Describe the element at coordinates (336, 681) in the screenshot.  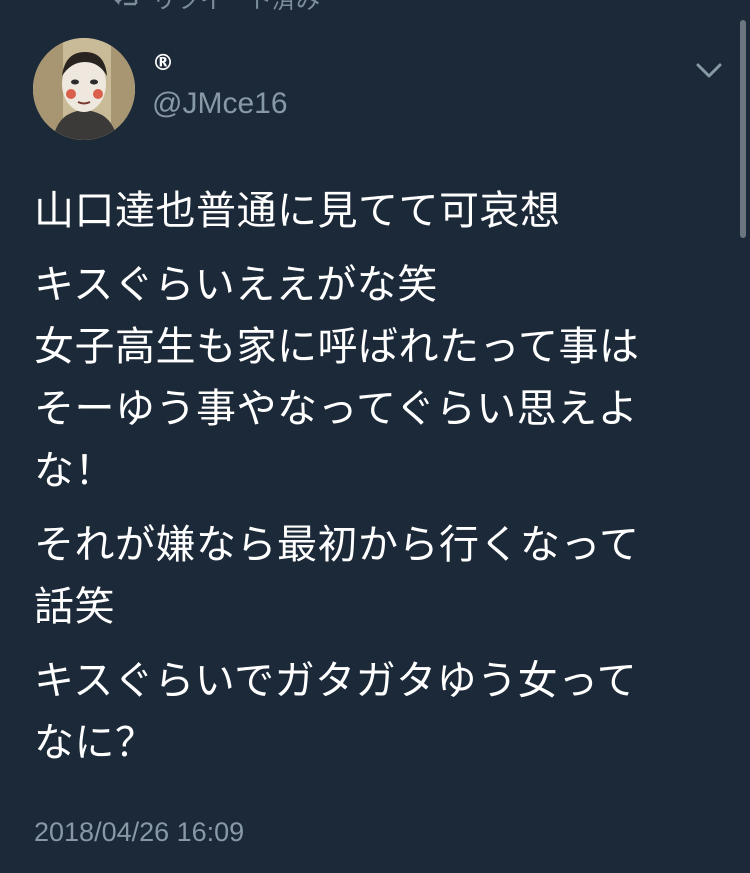
I see `tweet-line: キスぐらいでガタガタゆう女って` at that location.